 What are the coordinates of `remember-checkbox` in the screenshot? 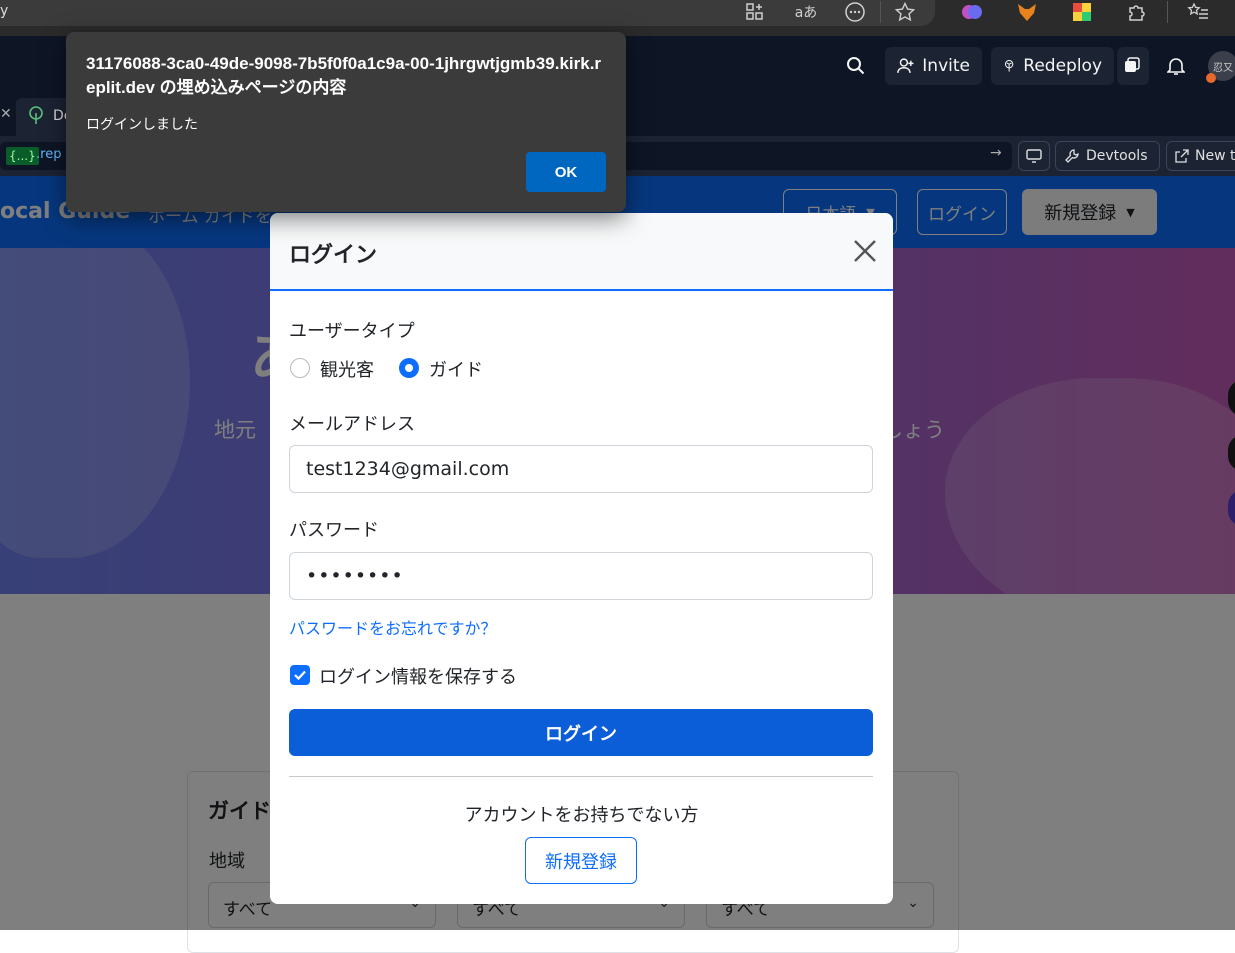 It's located at (300, 675).